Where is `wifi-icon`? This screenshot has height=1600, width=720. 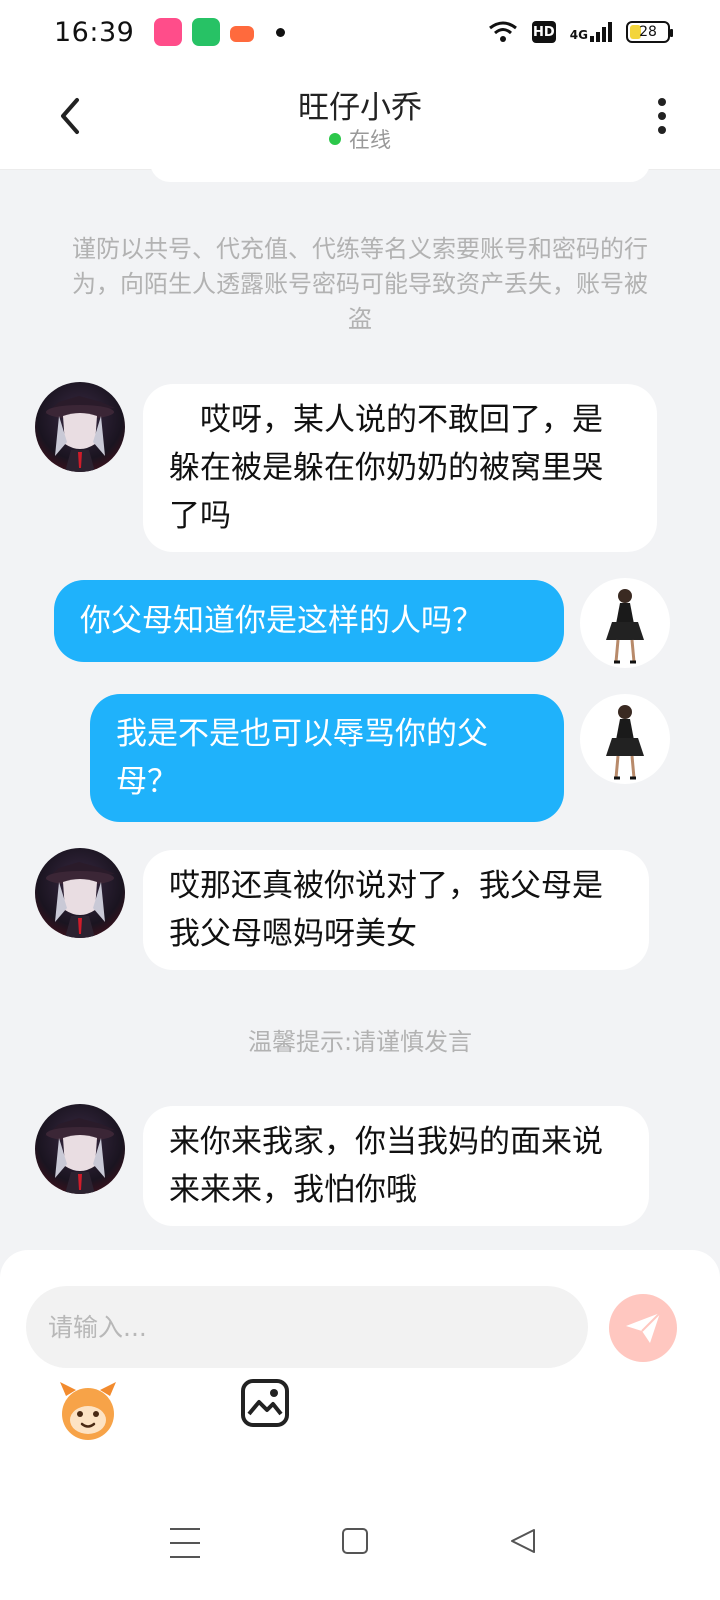
wifi-icon is located at coordinates (502, 31).